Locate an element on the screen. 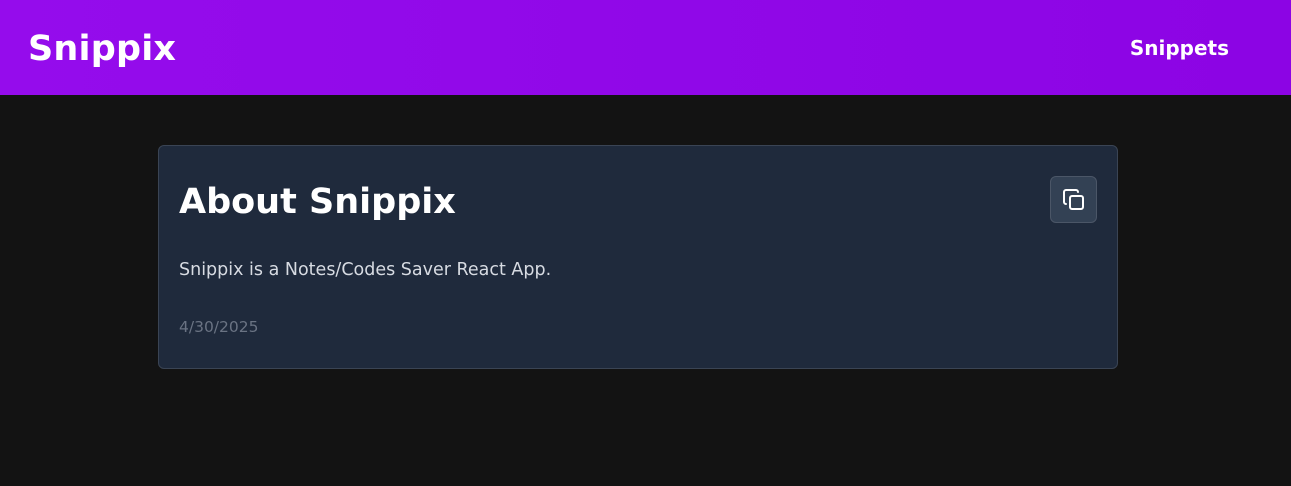 The height and width of the screenshot is (486, 1291). nav-link-snippets: Snippets is located at coordinates (1179, 48).